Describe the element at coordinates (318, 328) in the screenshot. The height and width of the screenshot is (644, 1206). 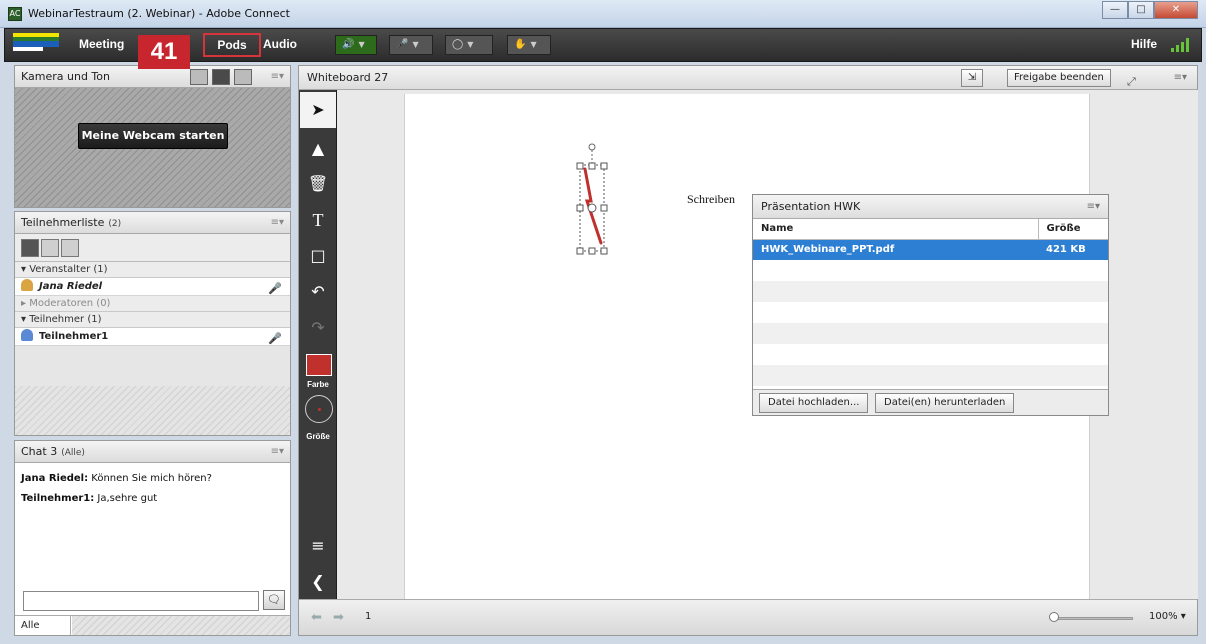
I see `redo-icon: ↷` at that location.